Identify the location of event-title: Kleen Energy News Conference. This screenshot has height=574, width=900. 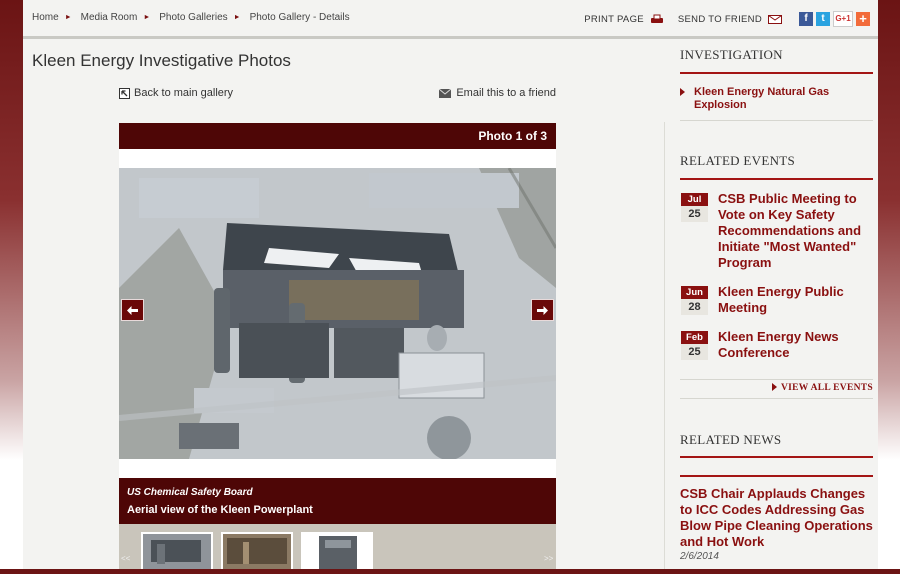
(795, 345).